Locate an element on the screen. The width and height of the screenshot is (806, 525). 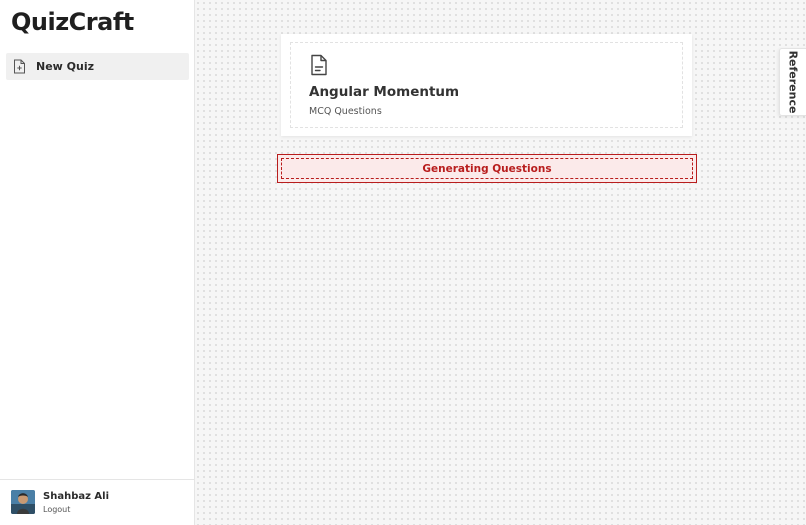
reference-tab-label: Reference is located at coordinates (793, 82).